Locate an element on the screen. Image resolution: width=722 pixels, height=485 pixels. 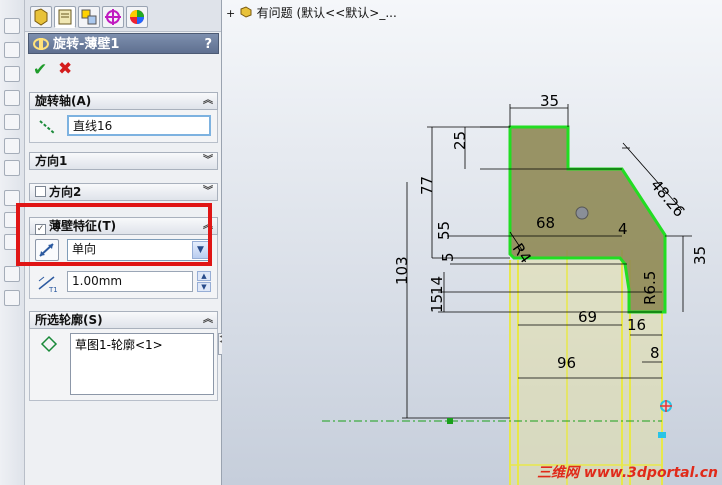
contours-label: 所选轮廓(S) is located at coordinates (69, 320).